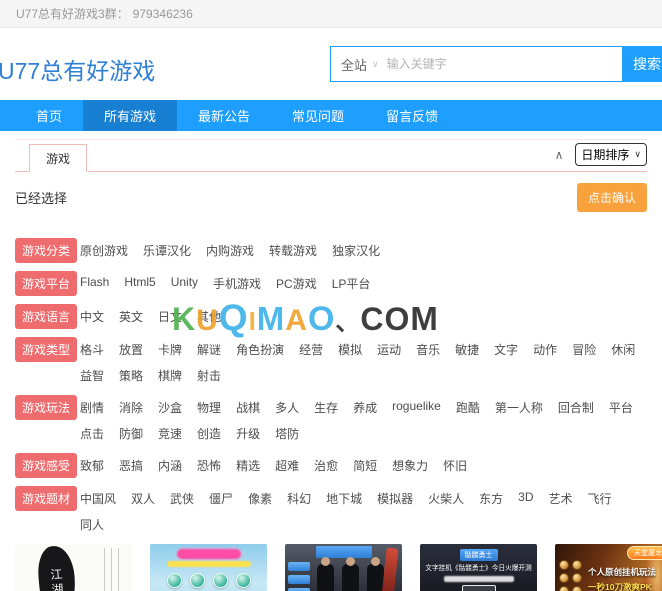 This screenshot has height=591, width=662. What do you see at coordinates (506, 349) in the screenshot?
I see `filter-item: 文字` at bounding box center [506, 349].